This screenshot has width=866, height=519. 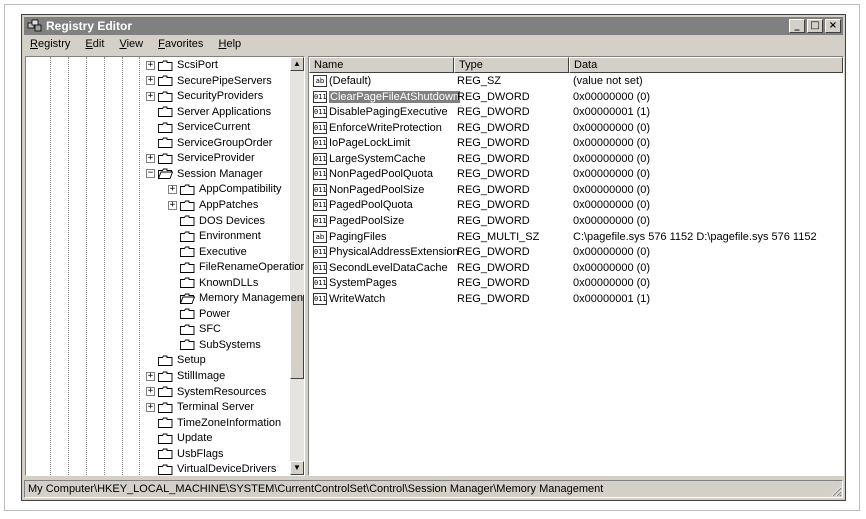 I want to click on column-header-name: Name, so click(x=381, y=65).